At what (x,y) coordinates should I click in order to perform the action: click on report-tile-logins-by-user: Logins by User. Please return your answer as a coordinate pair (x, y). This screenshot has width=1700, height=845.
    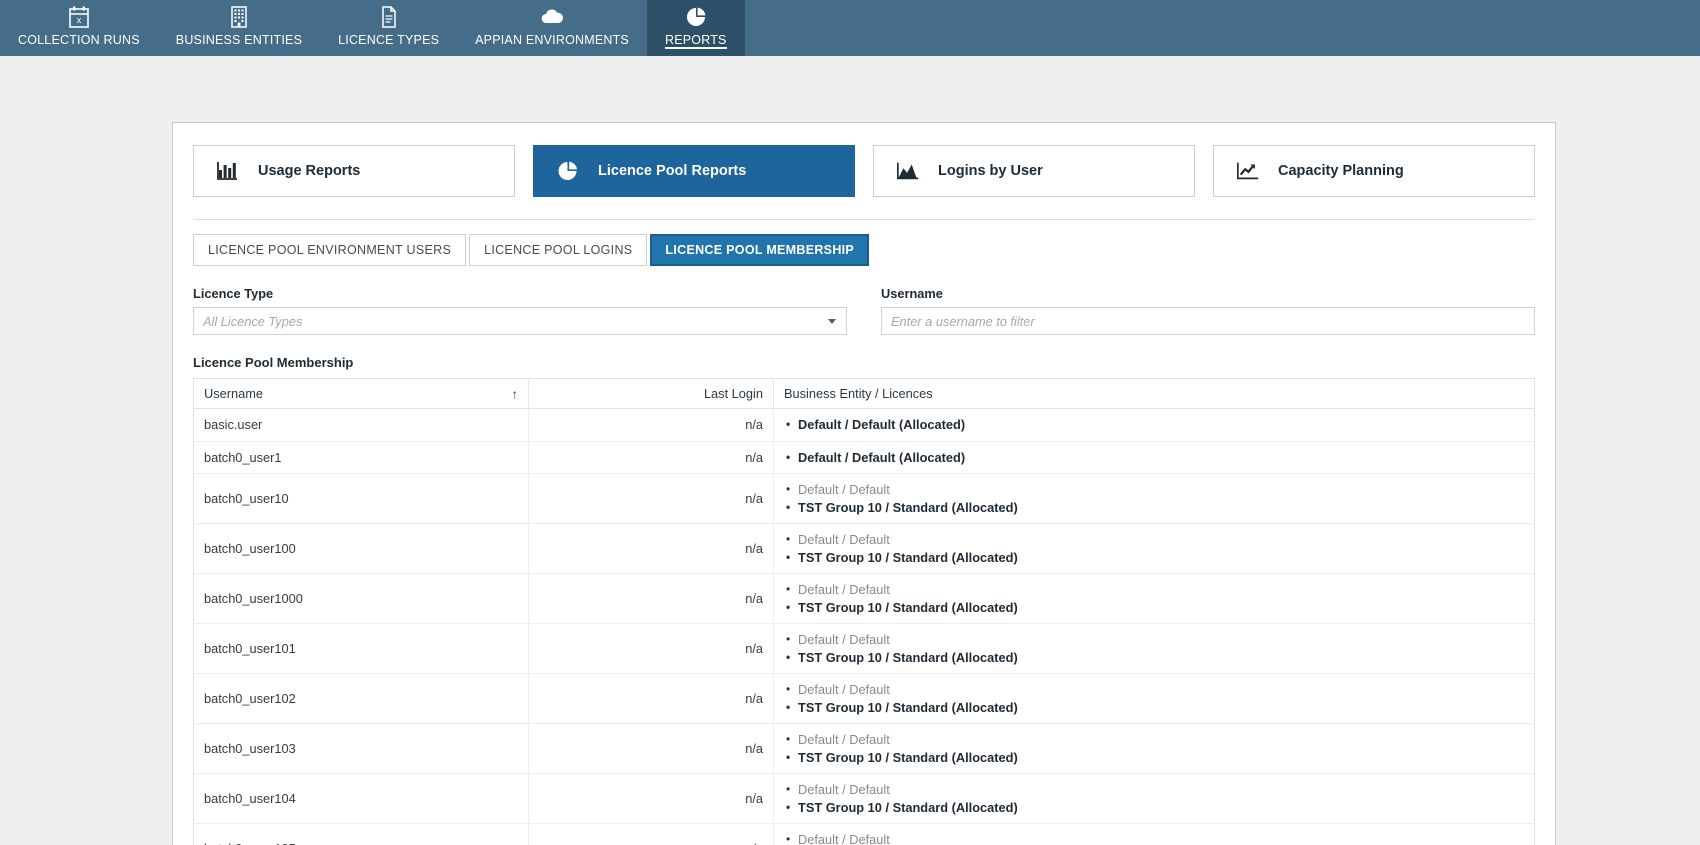
    Looking at the image, I should click on (1034, 171).